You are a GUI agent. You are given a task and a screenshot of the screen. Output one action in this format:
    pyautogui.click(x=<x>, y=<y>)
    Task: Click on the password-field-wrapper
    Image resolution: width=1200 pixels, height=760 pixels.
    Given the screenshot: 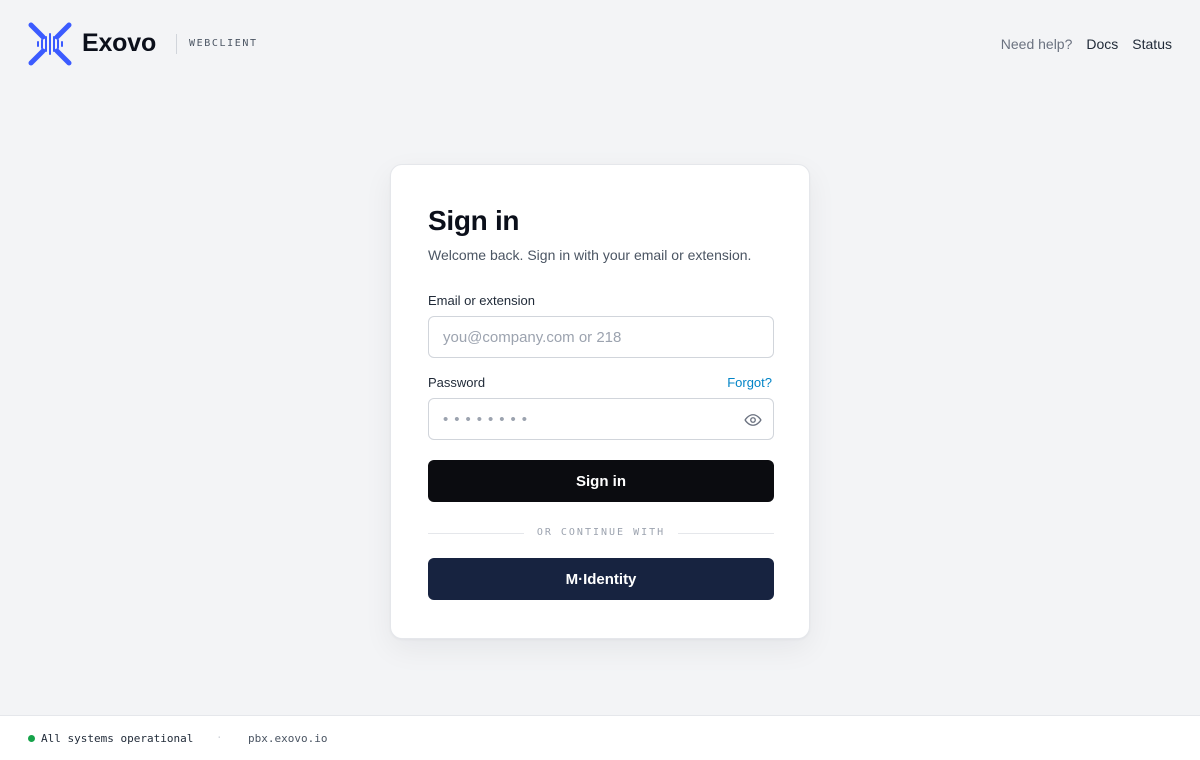 What is the action you would take?
    pyautogui.click(x=601, y=419)
    